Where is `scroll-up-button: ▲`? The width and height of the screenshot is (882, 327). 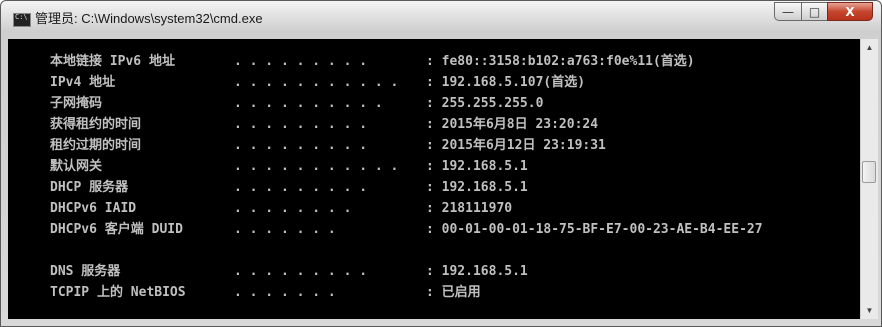 scroll-up-button: ▲ is located at coordinates (869, 47).